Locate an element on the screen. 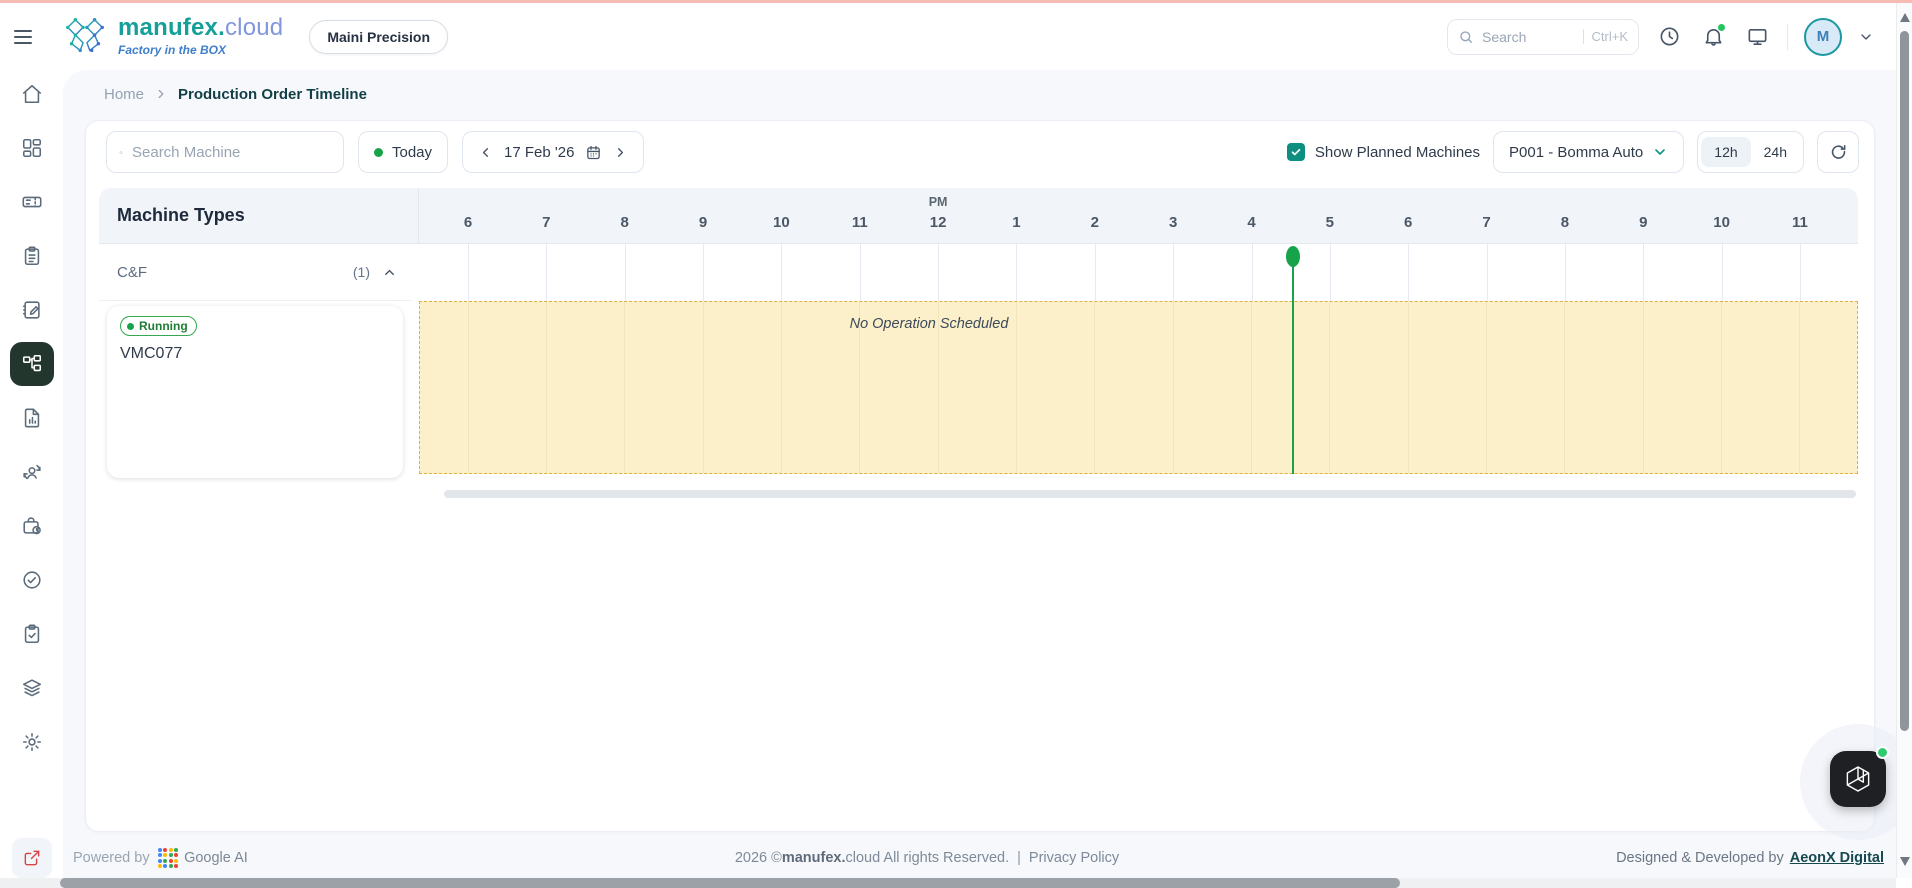 This screenshot has width=1912, height=888. sidebar-nav is located at coordinates (31, 474).